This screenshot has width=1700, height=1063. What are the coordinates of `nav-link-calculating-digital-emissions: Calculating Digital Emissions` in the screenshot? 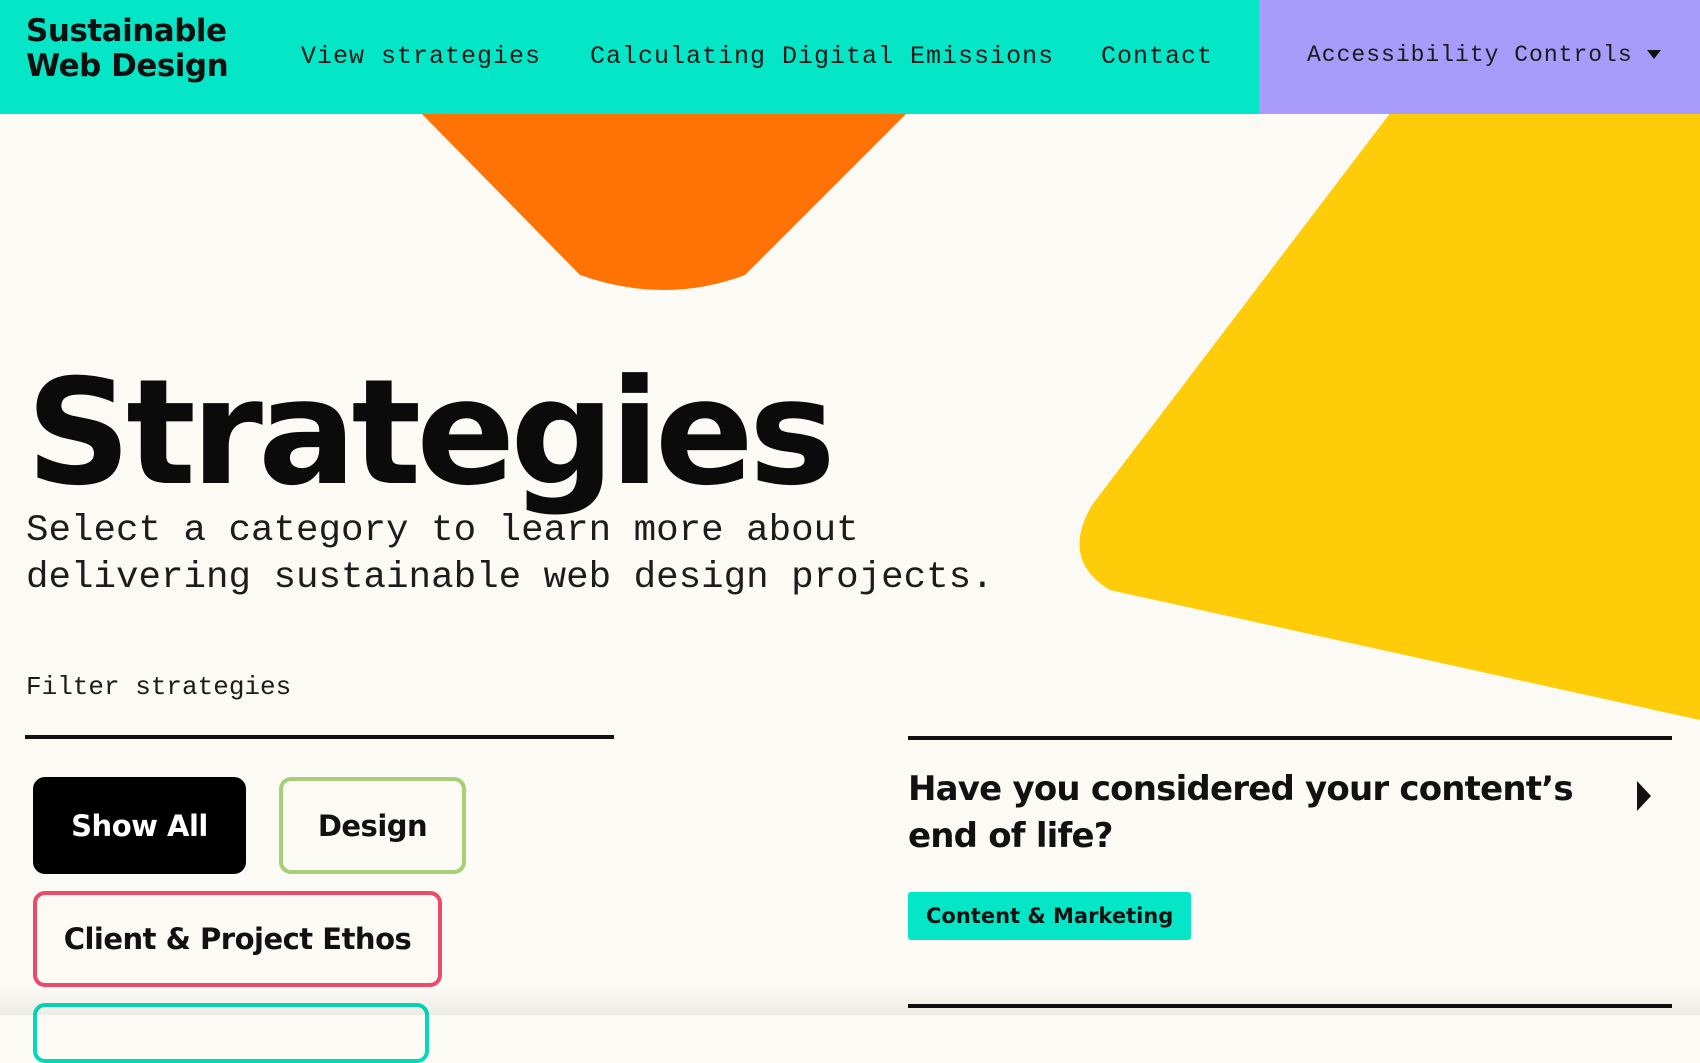 It's located at (822, 56).